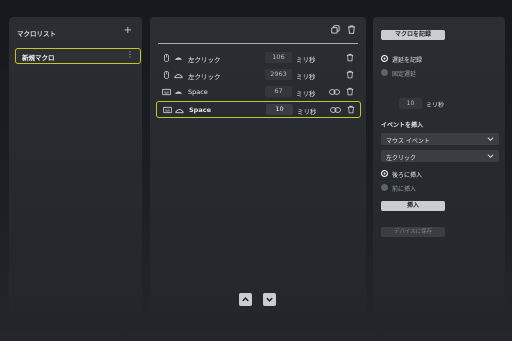 This screenshot has height=341, width=512. What do you see at coordinates (278, 57) in the screenshot?
I see `step-delay-input: 106` at bounding box center [278, 57].